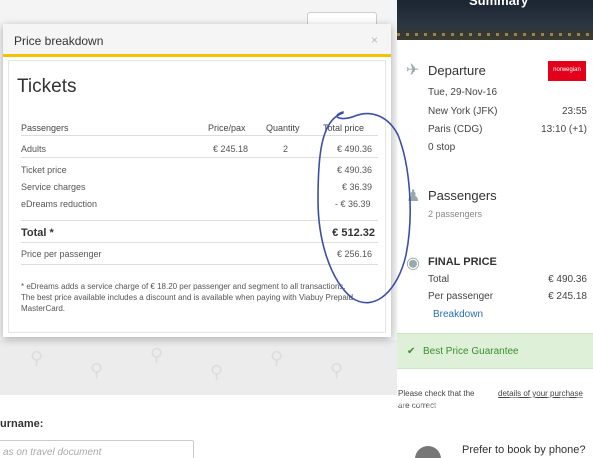  I want to click on breakdown-value: - € 36.39, so click(353, 204).